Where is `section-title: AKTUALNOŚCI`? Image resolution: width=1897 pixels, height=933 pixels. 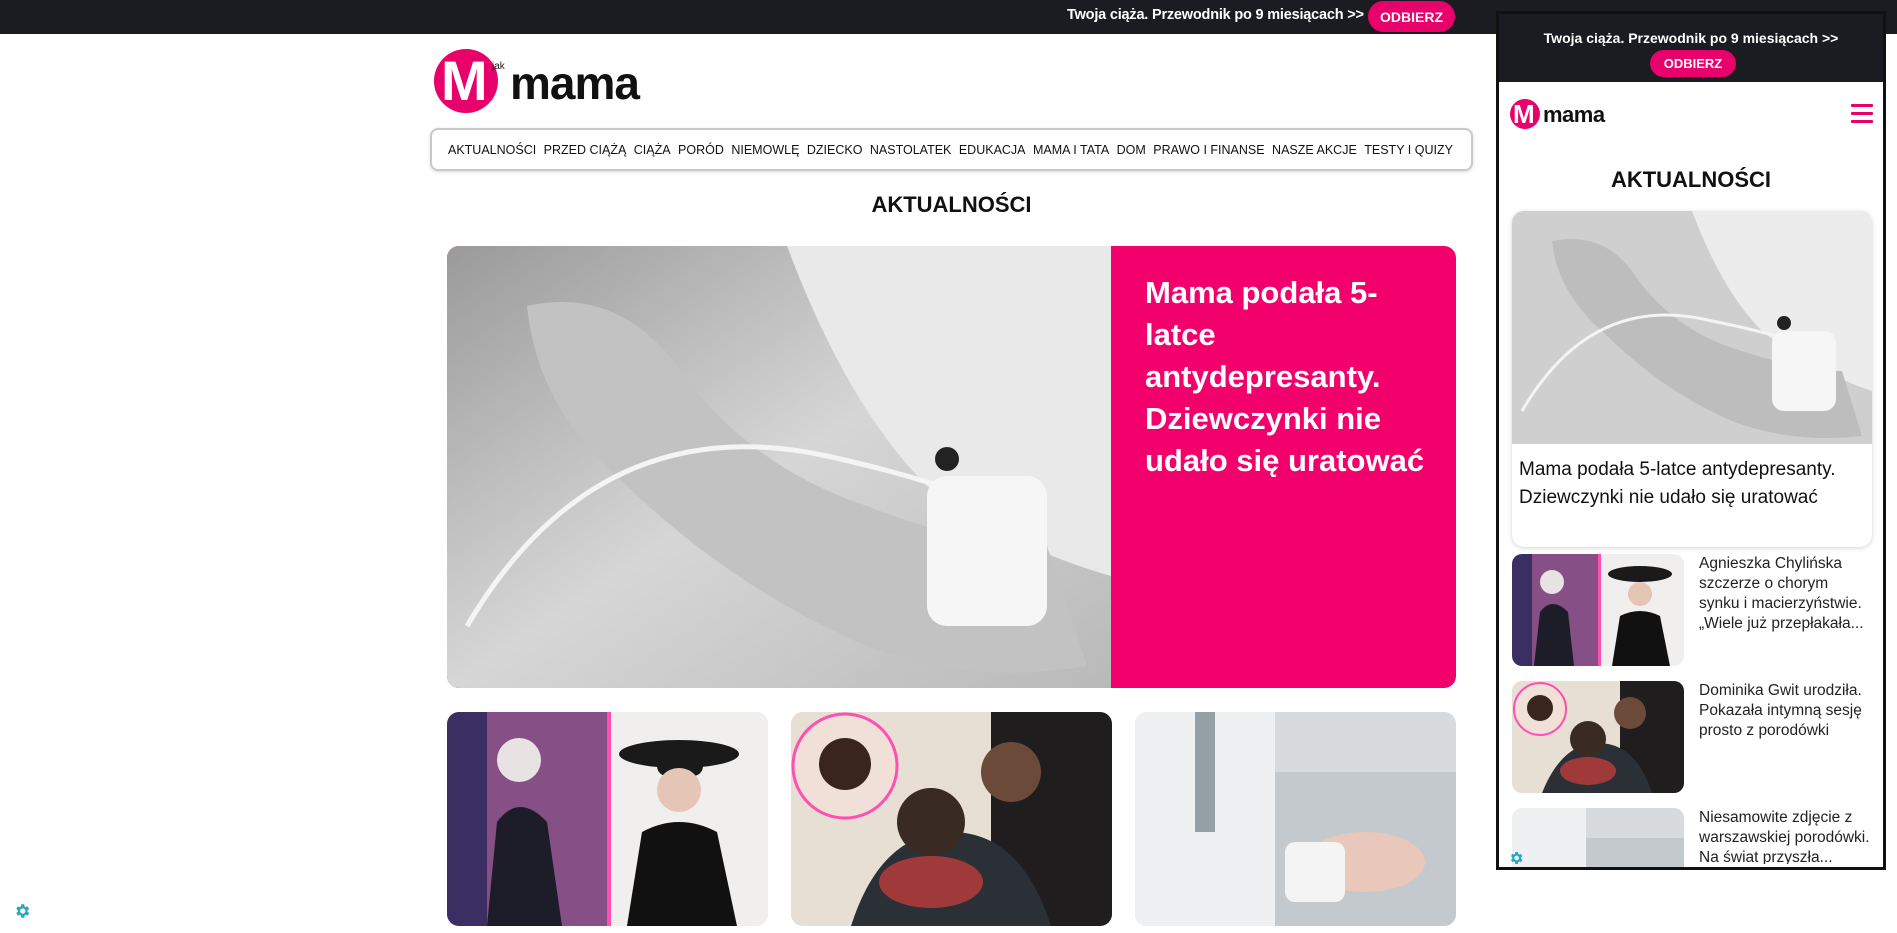 section-title: AKTUALNOŚCI is located at coordinates (951, 204).